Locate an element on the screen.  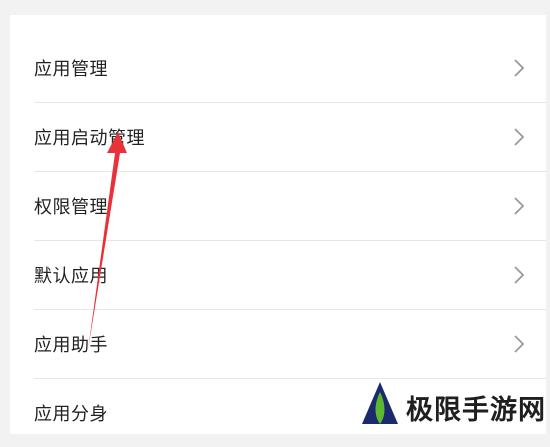
menu-item-app-assistant: 应用助手 is located at coordinates (290, 344).